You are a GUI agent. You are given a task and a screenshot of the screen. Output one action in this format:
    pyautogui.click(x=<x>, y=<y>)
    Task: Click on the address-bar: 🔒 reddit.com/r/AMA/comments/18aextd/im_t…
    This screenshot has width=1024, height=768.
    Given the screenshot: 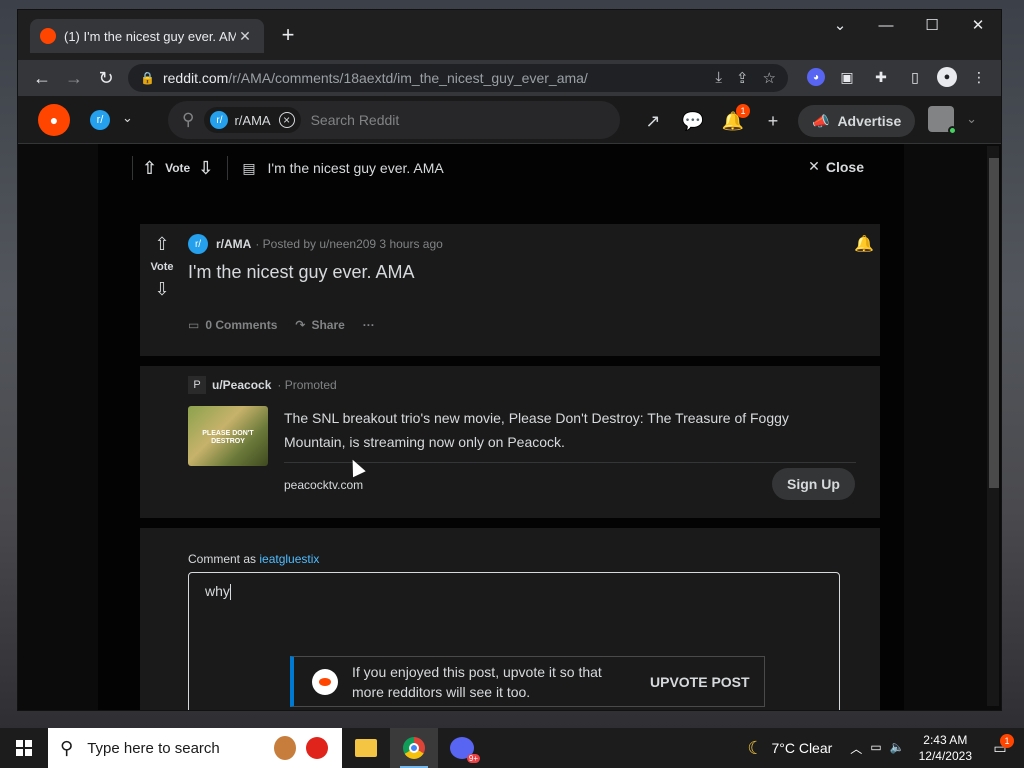 What is the action you would take?
    pyautogui.click(x=458, y=78)
    